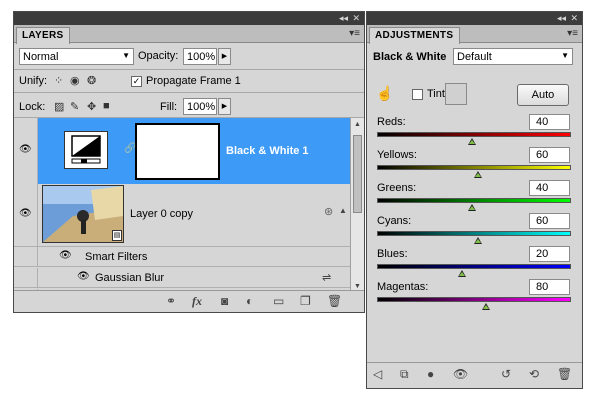 Image resolution: width=600 pixels, height=400 pixels. What do you see at coordinates (357, 124) in the screenshot?
I see `scroll-up-icon: ▲` at bounding box center [357, 124].